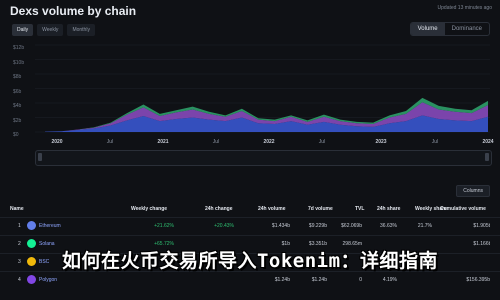 This screenshot has height=300, width=500. What do you see at coordinates (487, 157) in the screenshot?
I see `brush-right-handle` at bounding box center [487, 157].